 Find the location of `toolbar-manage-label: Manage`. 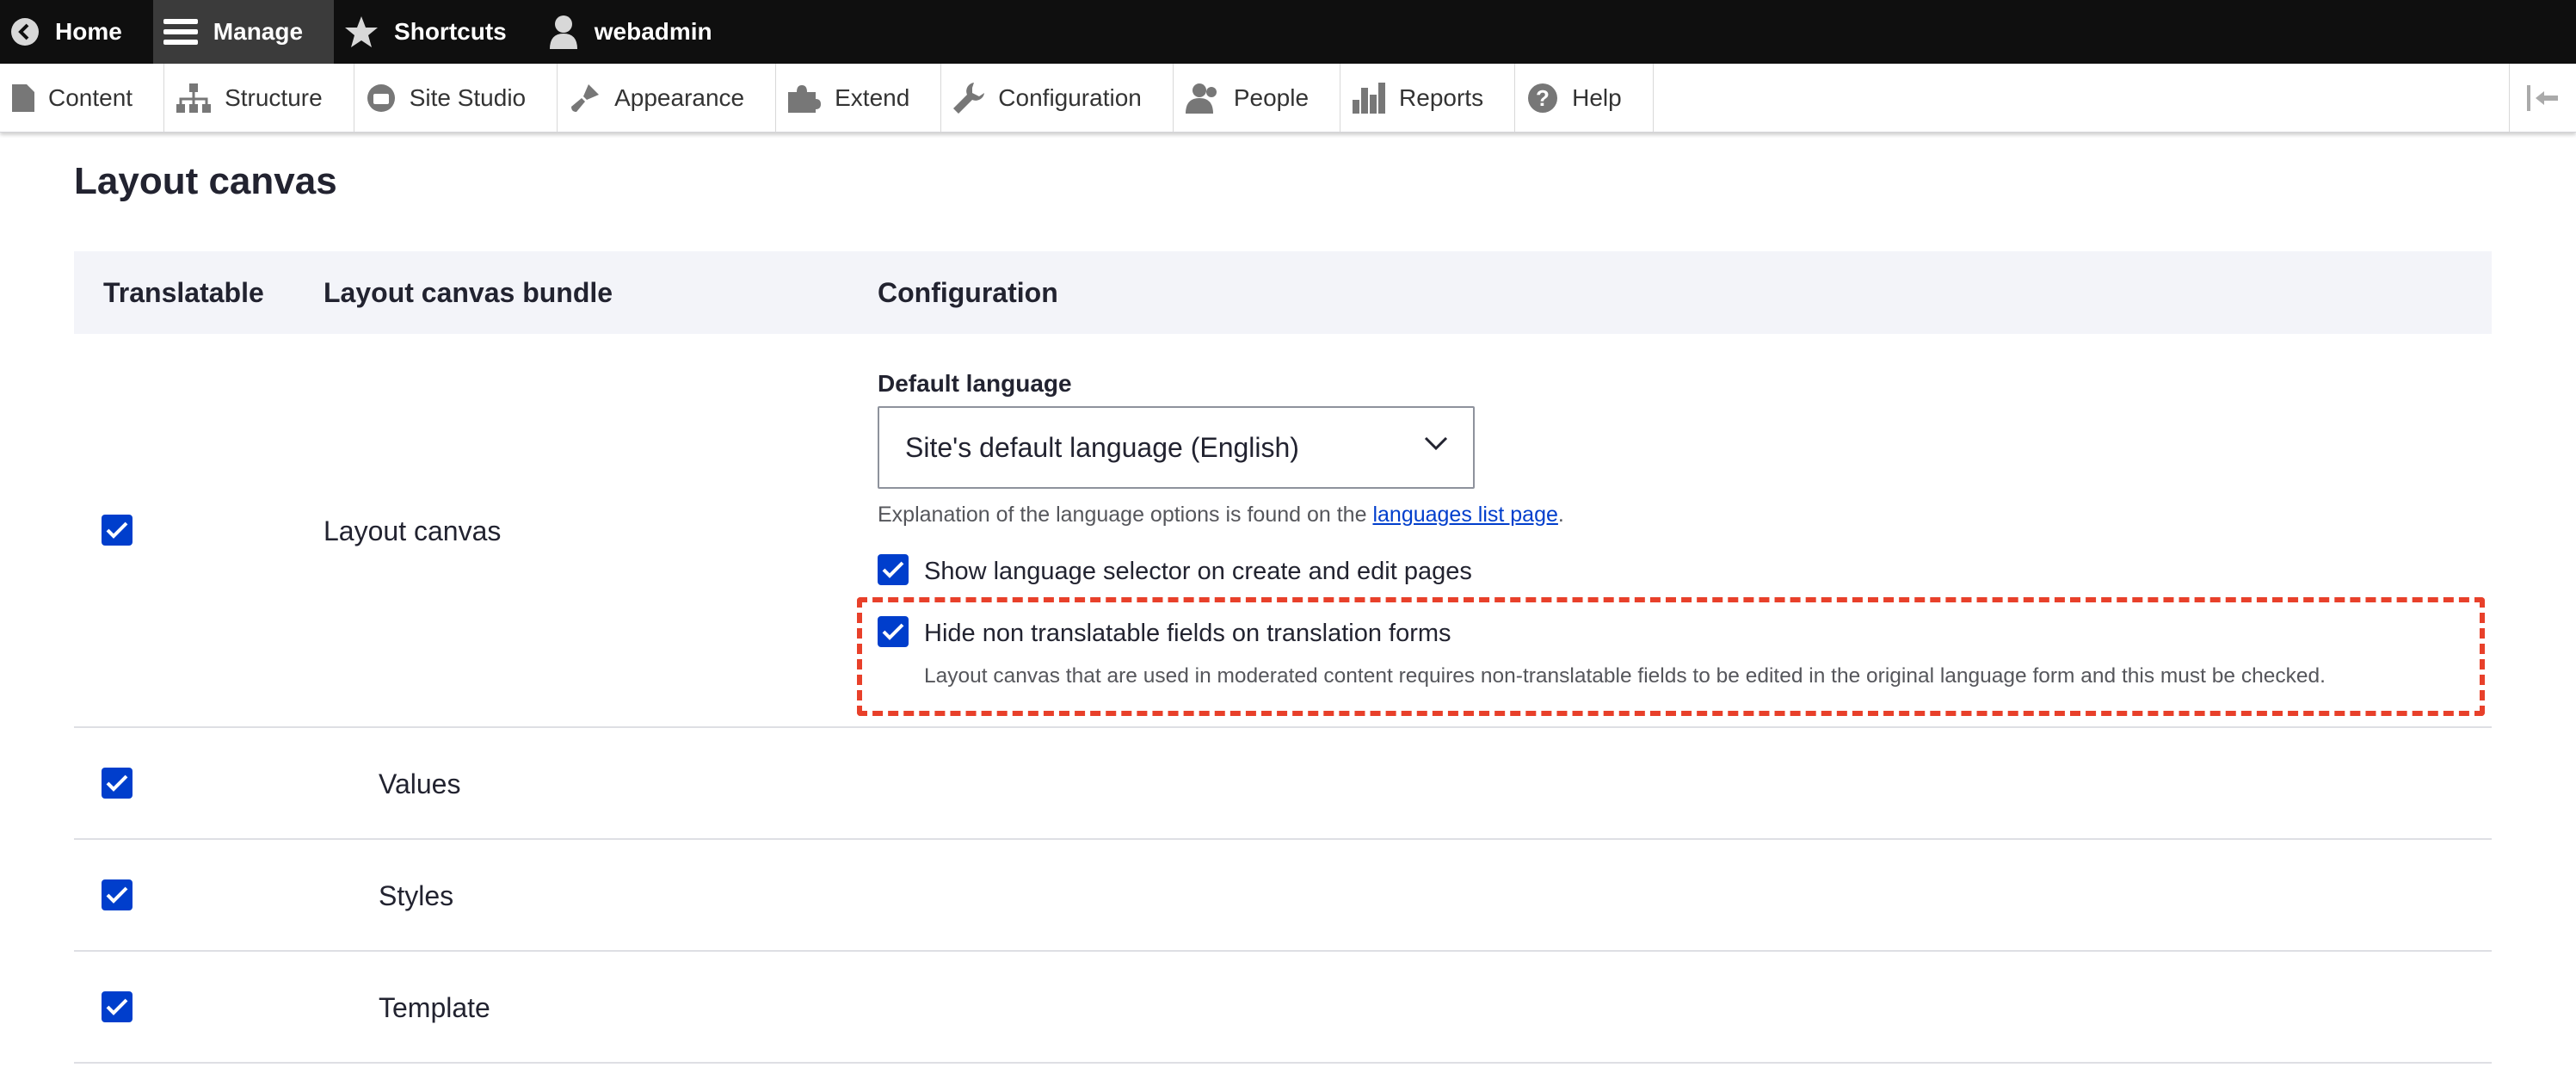

toolbar-manage-label: Manage is located at coordinates (258, 31).